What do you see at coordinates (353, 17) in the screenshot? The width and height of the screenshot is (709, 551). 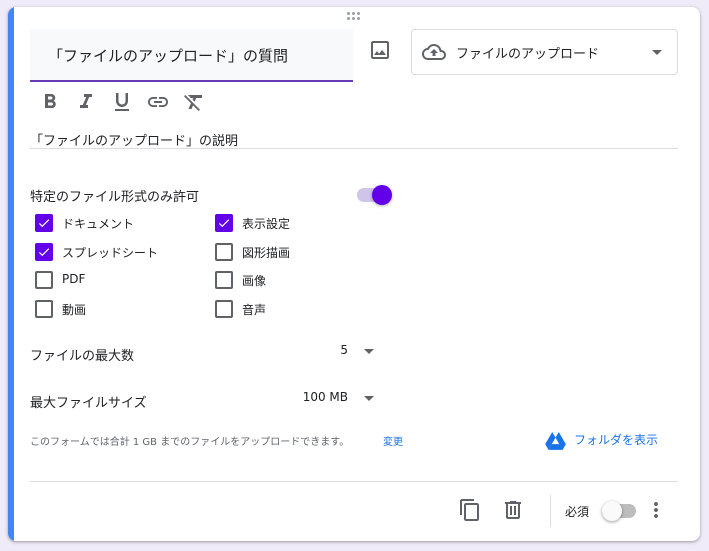 I see `drag-handle-icon` at bounding box center [353, 17].